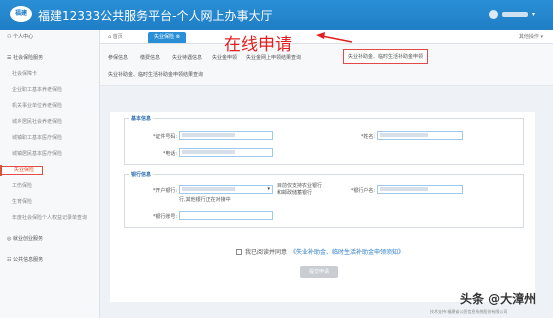 This screenshot has height=318, width=553. Describe the element at coordinates (266, 252) in the screenshot. I see `agreement-text: 我已阅读并同意` at that location.